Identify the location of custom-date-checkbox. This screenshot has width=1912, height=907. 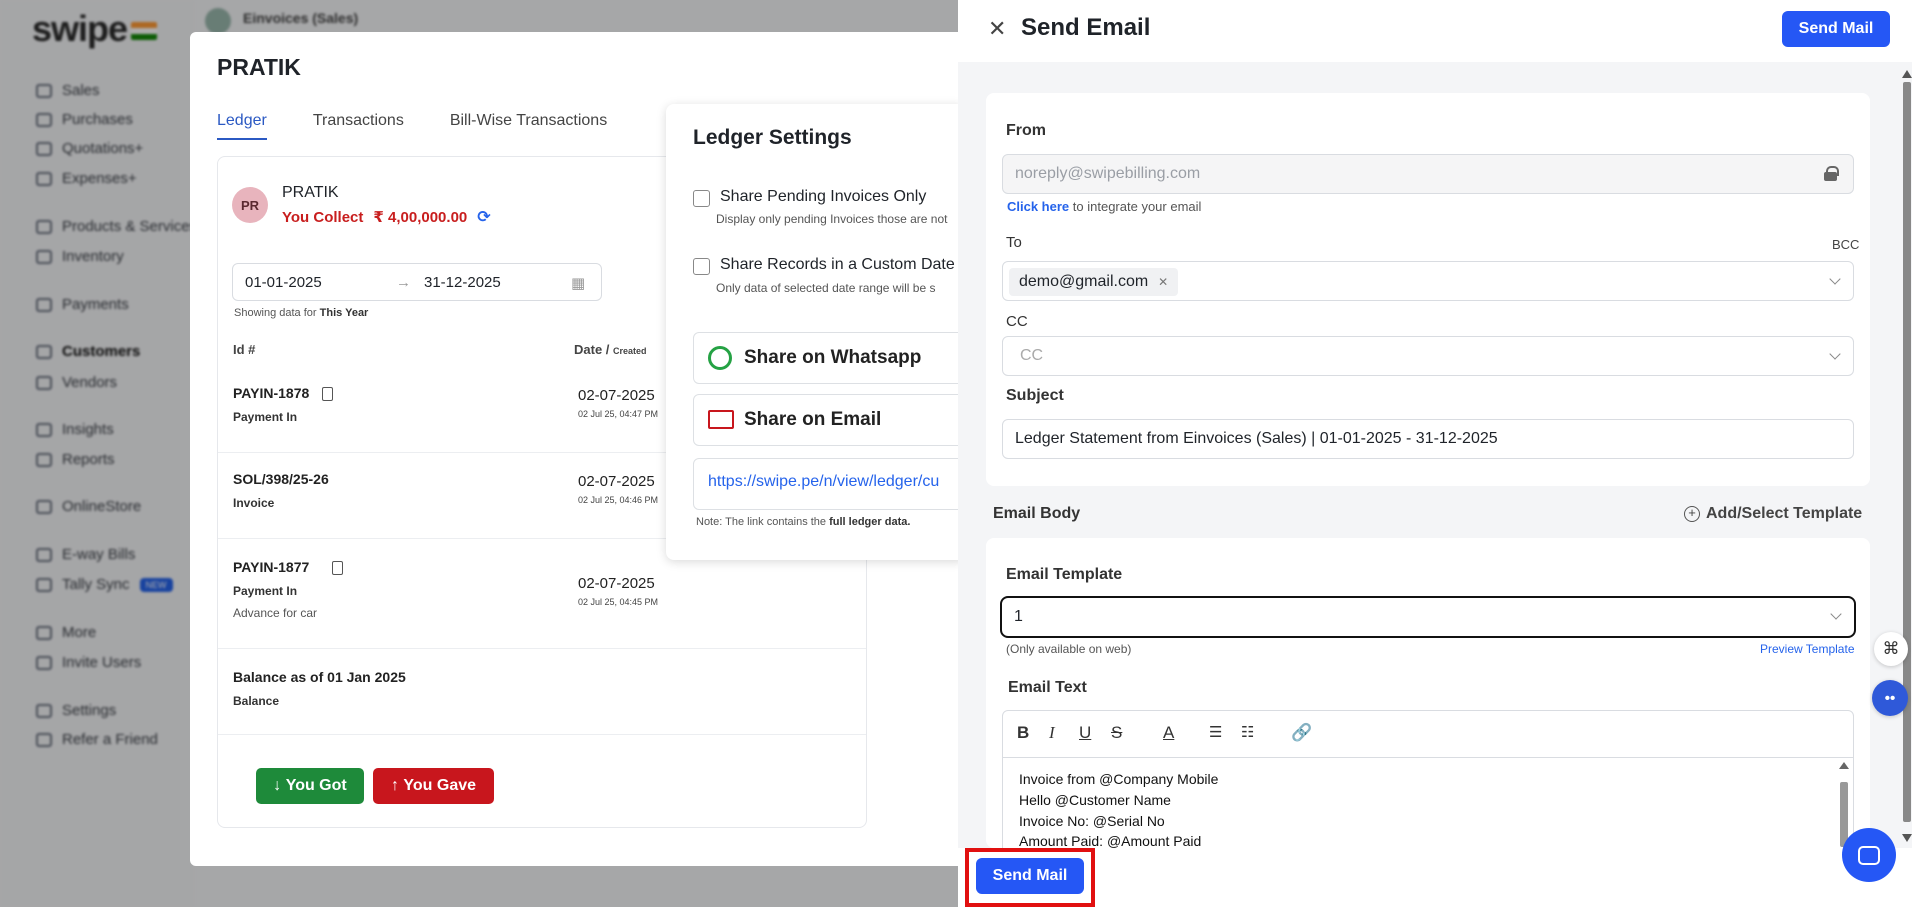
(701, 266).